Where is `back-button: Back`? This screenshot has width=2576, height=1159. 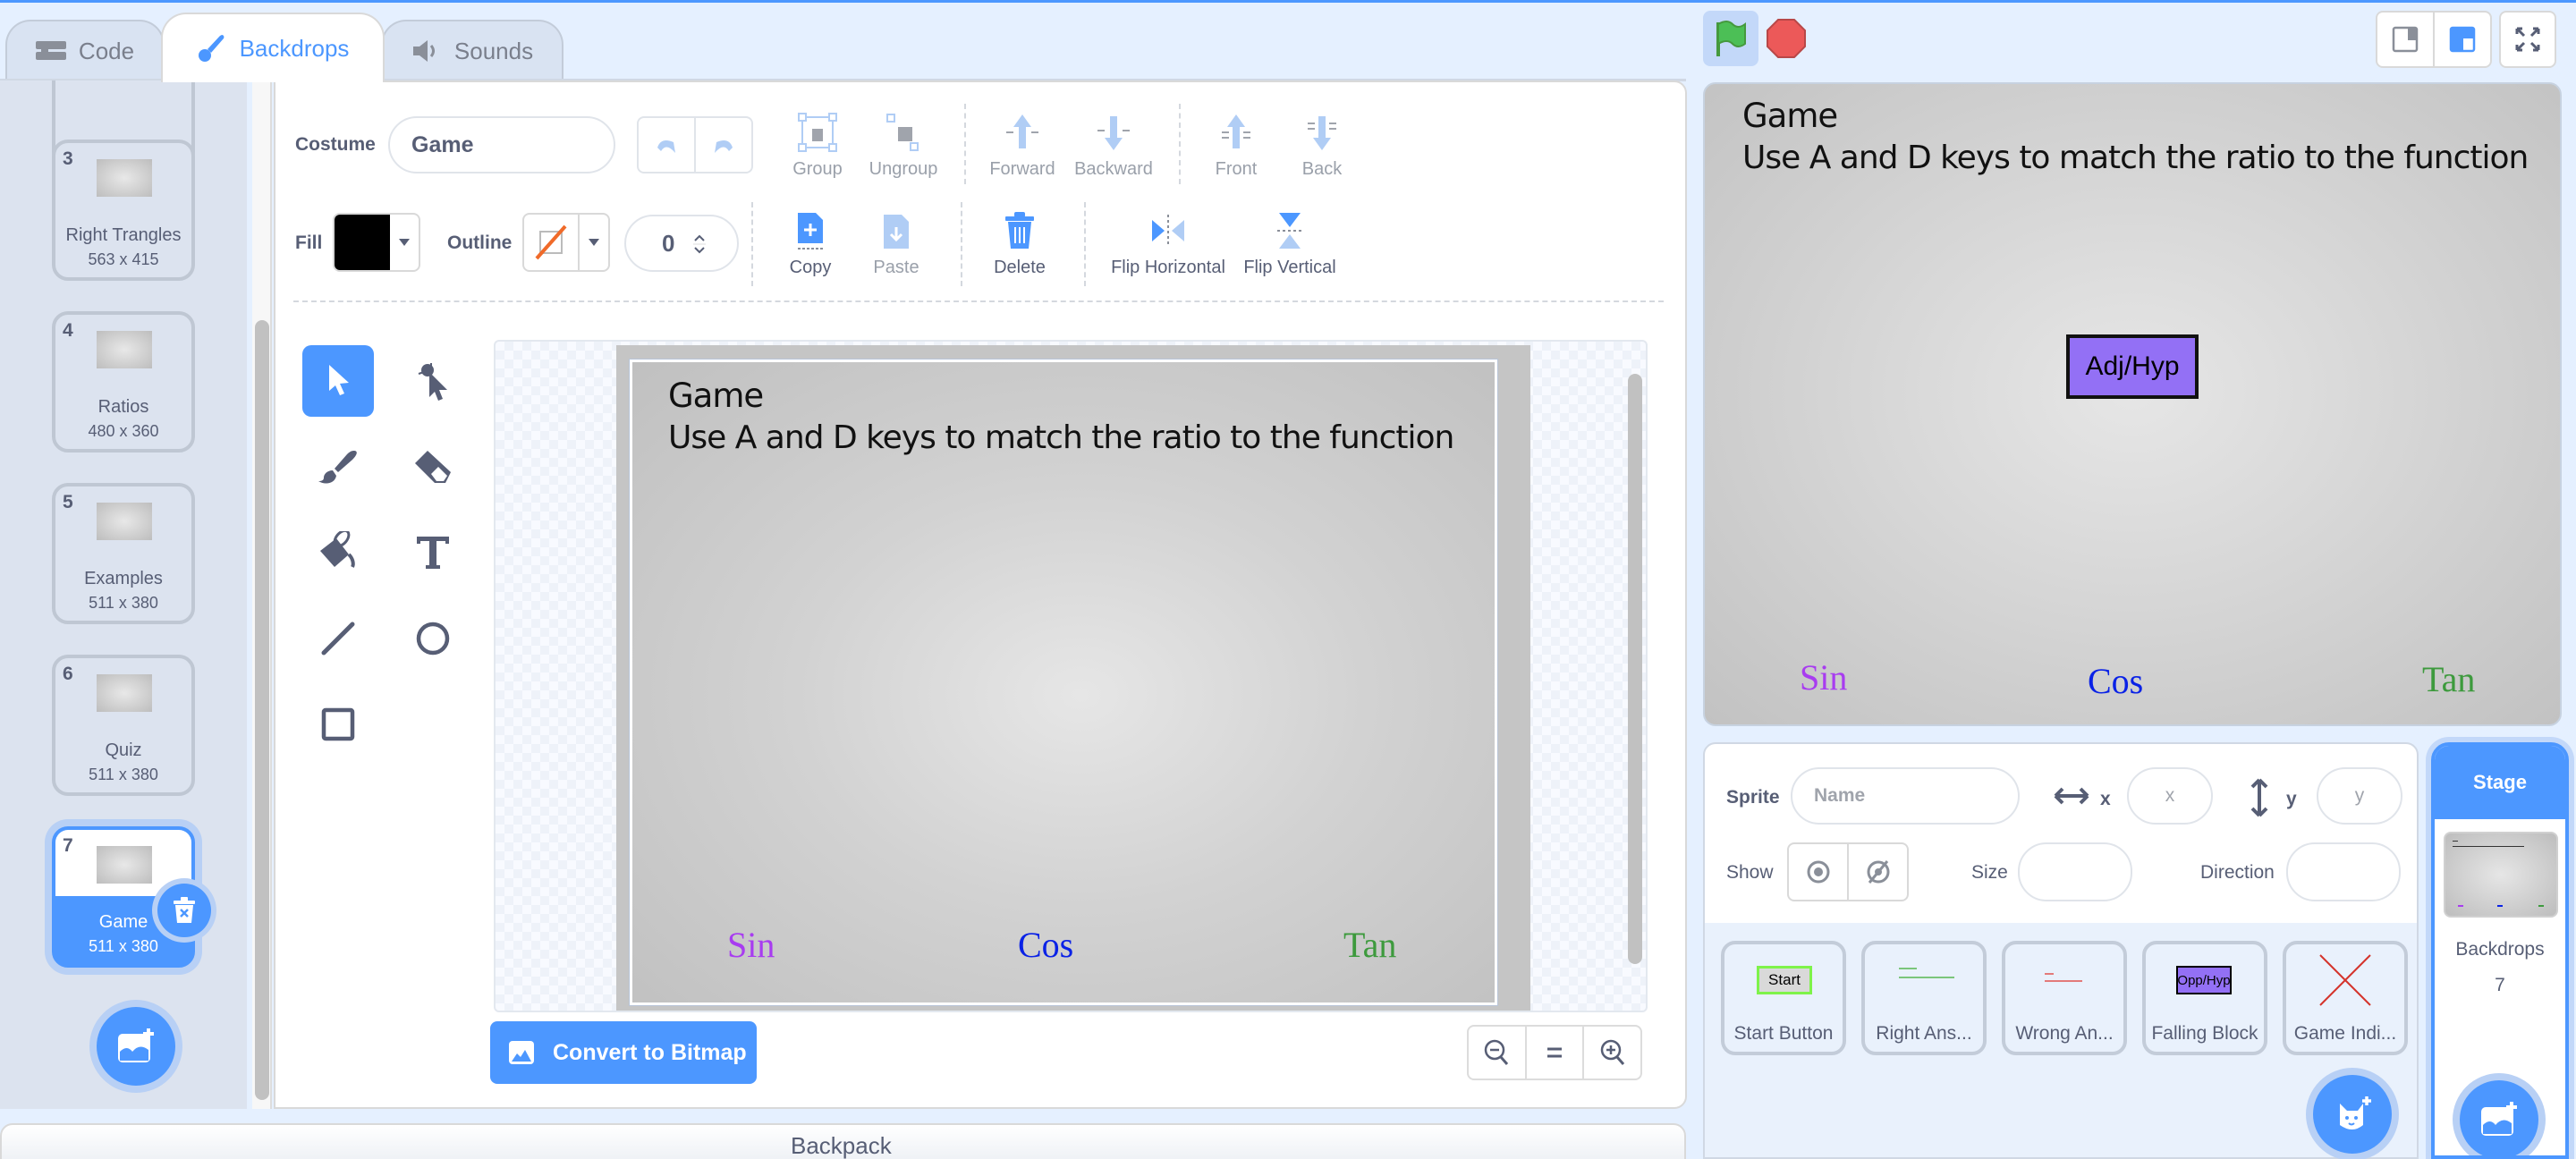 back-button: Back is located at coordinates (1322, 146).